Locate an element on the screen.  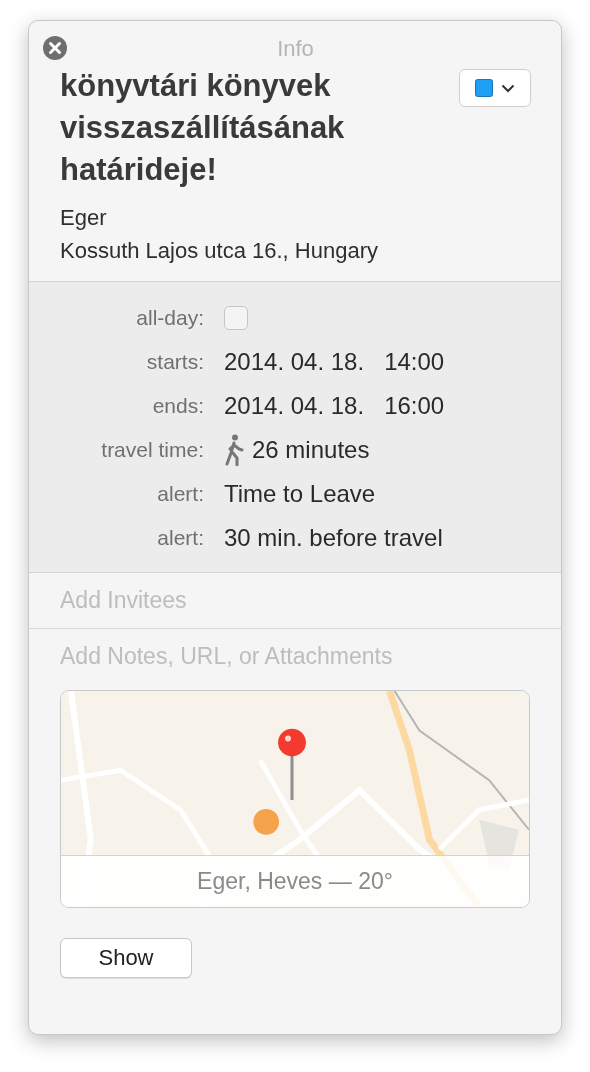
all-day-checkbox is located at coordinates (236, 318).